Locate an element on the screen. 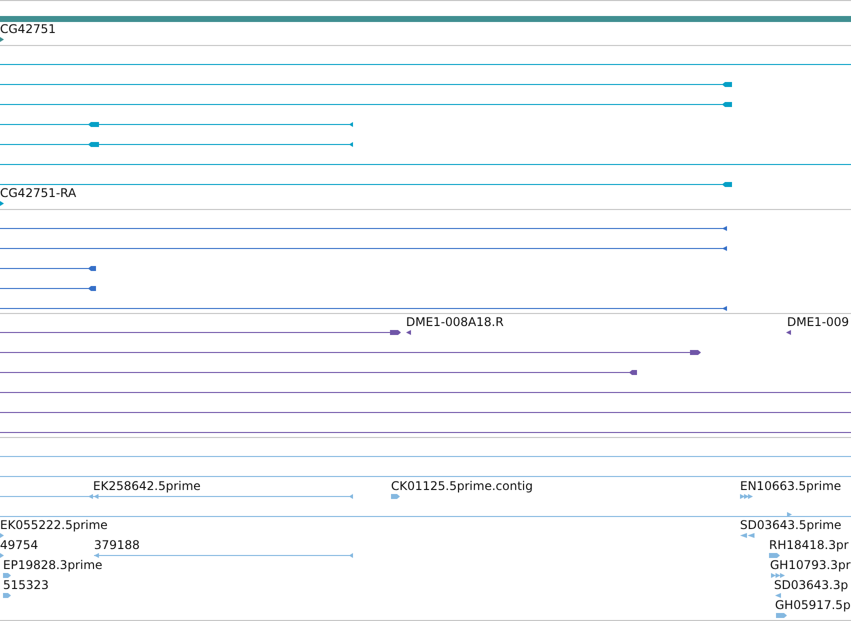  feature-label: 379188 is located at coordinates (117, 545).